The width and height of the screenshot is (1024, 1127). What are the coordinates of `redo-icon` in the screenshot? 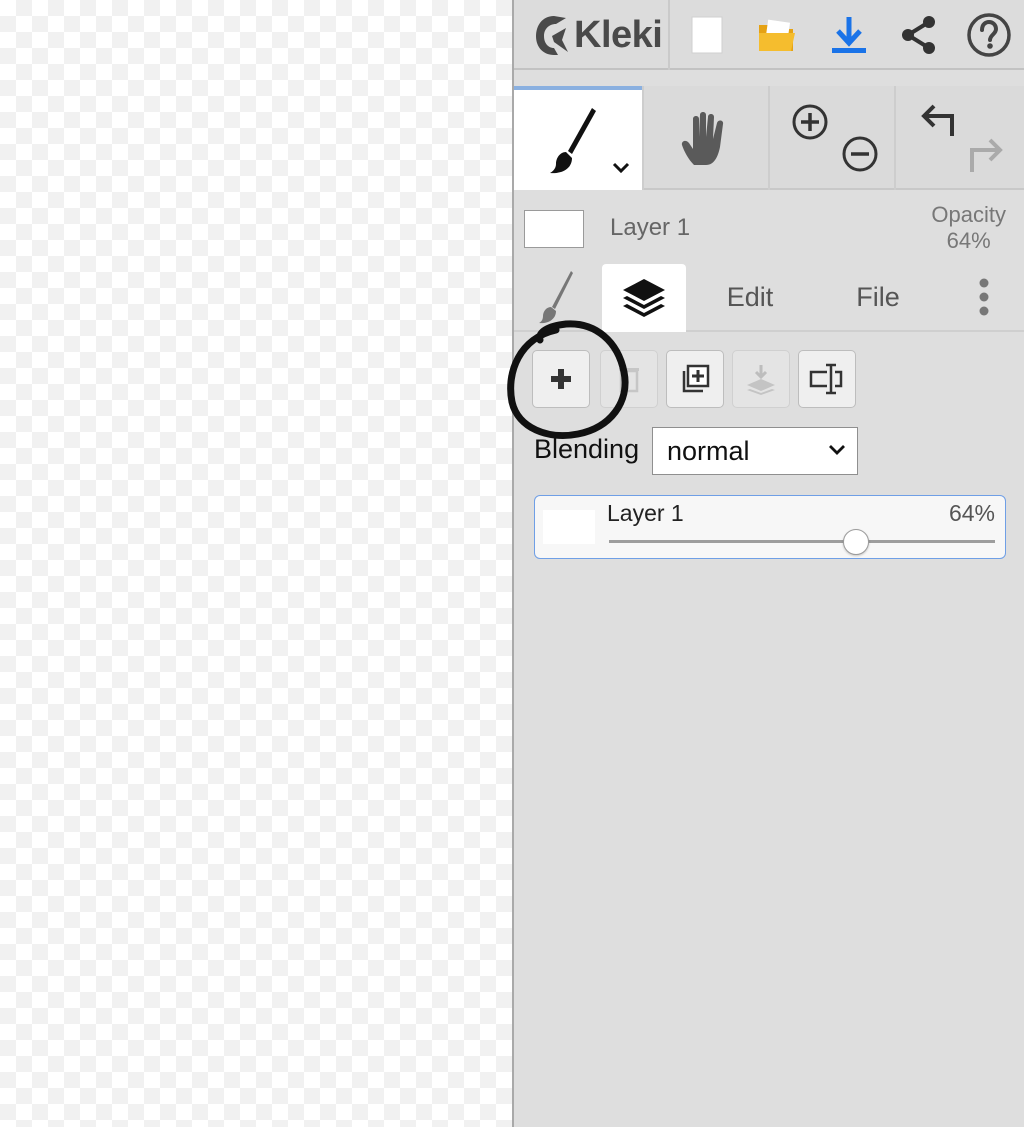 It's located at (986, 153).